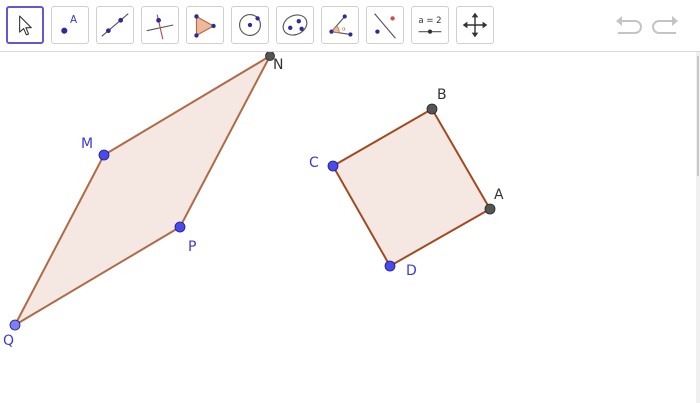 Image resolution: width=700 pixels, height=403 pixels. What do you see at coordinates (432, 109) in the screenshot?
I see `point-b` at bounding box center [432, 109].